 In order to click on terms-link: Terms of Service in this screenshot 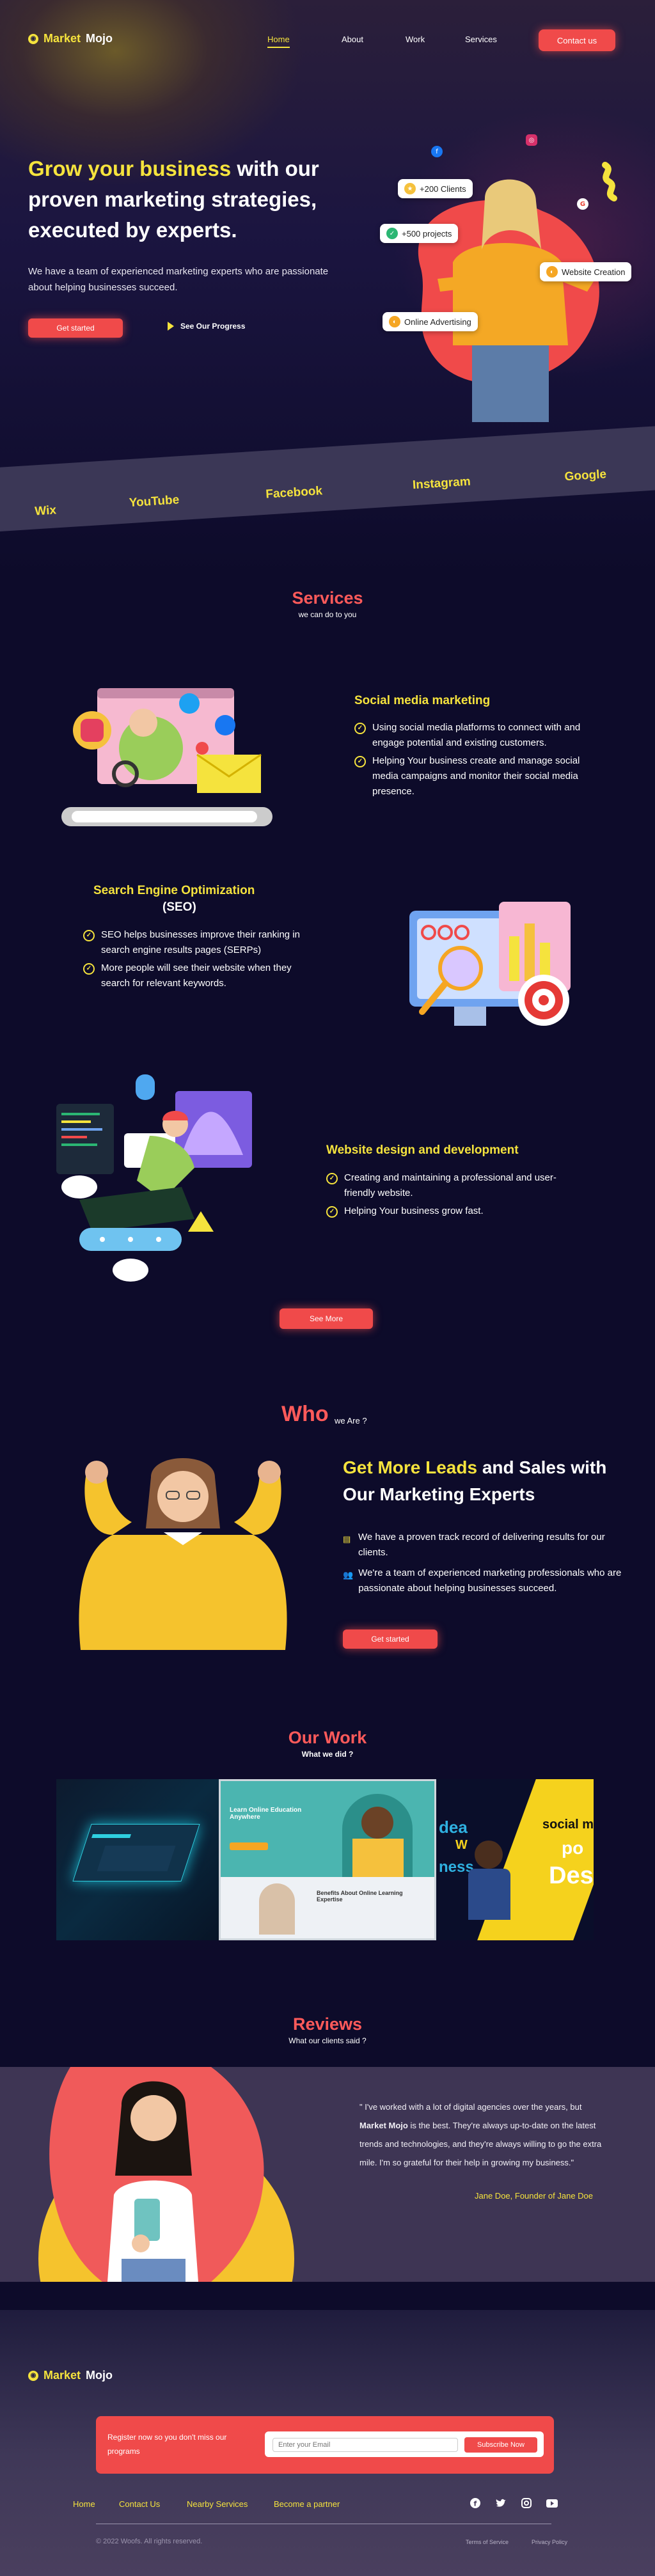, I will do `click(487, 2542)`.